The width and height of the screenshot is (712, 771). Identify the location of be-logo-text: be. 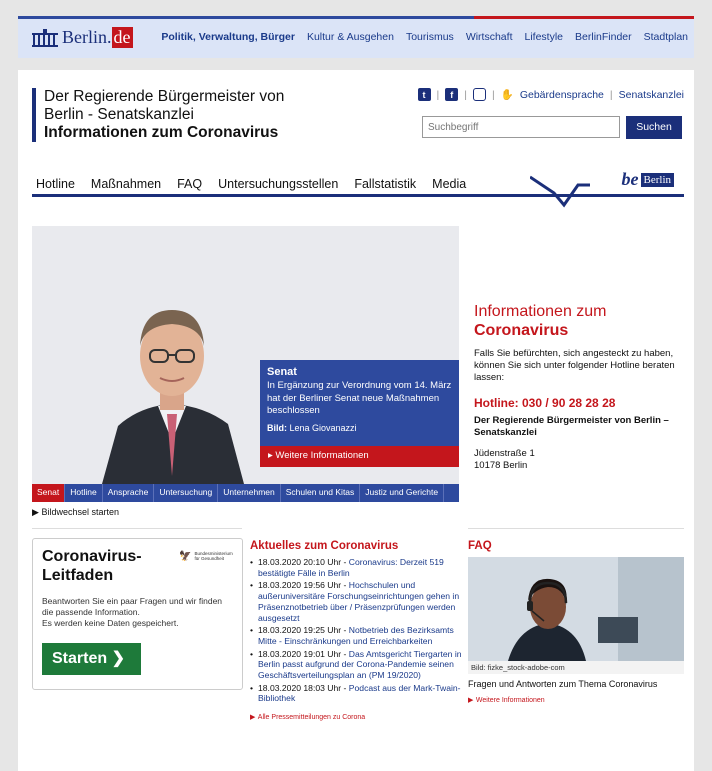
(630, 179).